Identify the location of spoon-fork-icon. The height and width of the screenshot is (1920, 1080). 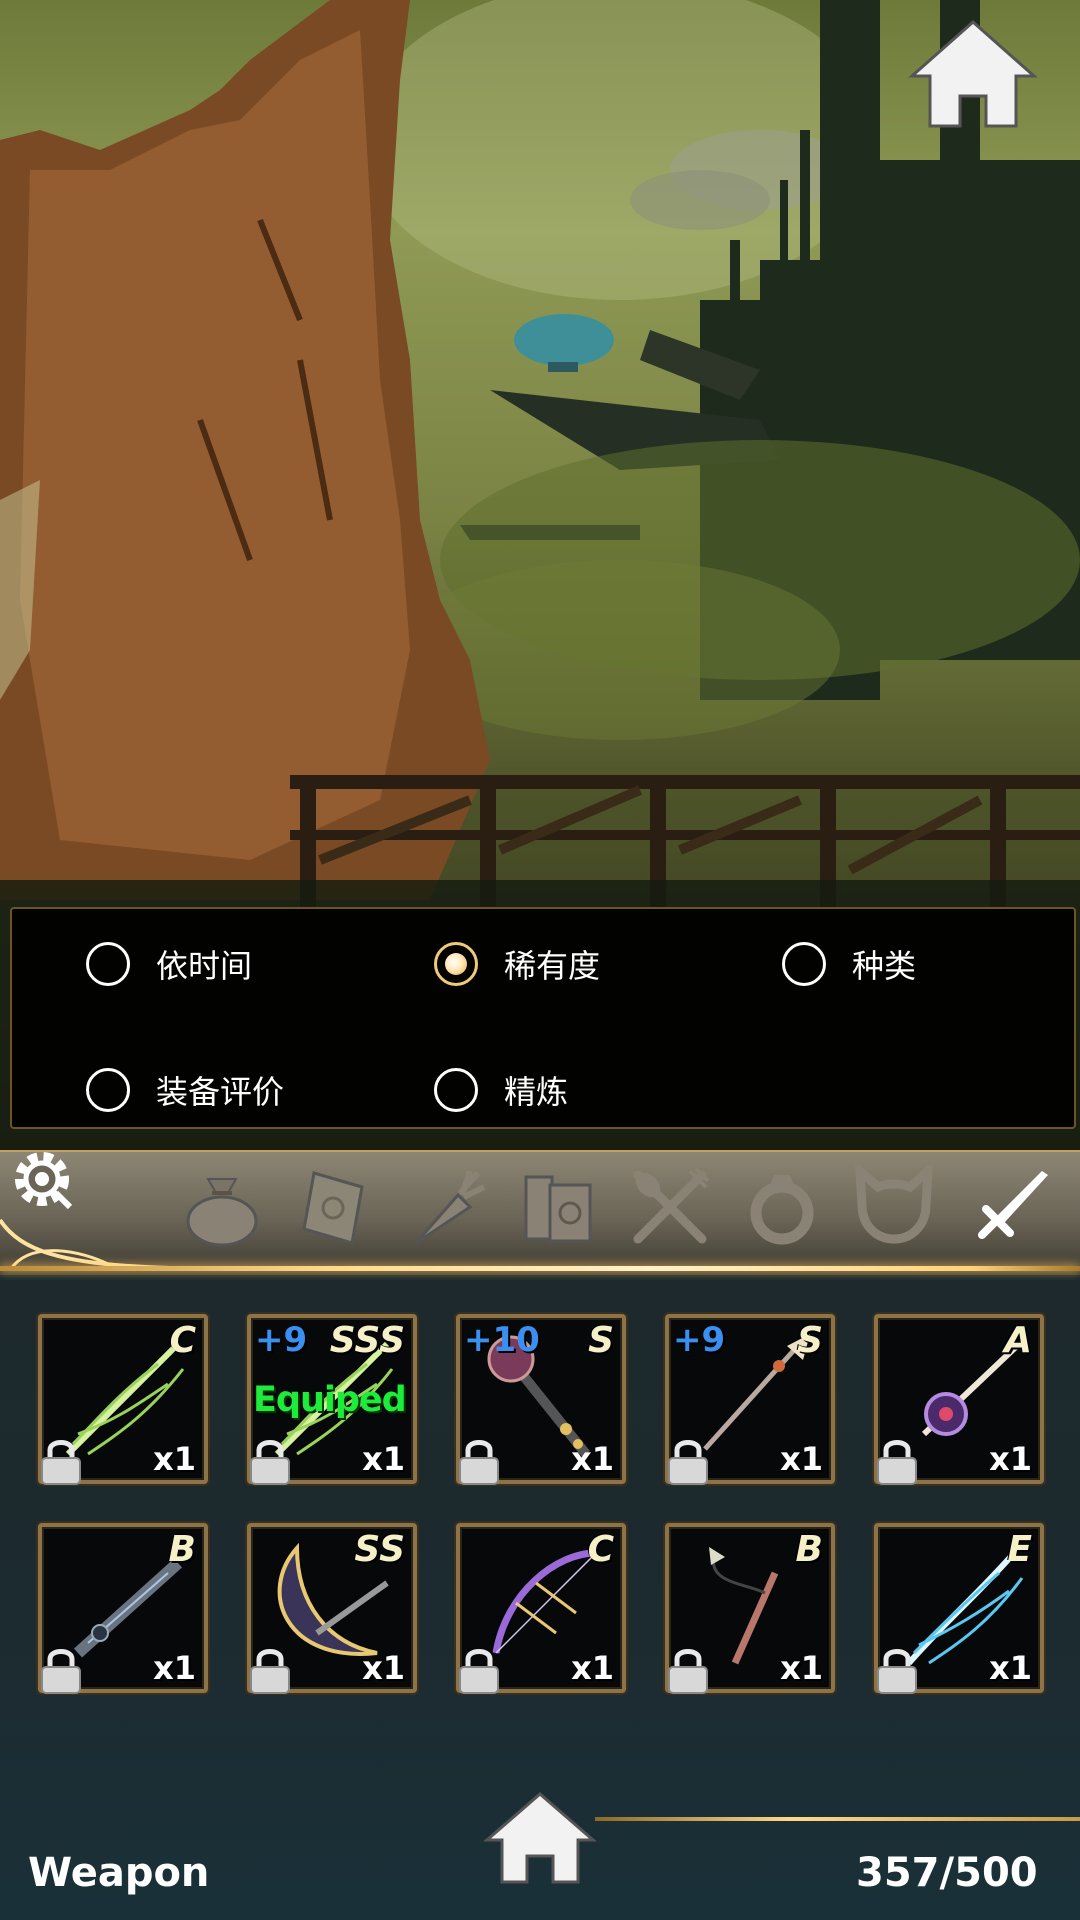
(671, 1205).